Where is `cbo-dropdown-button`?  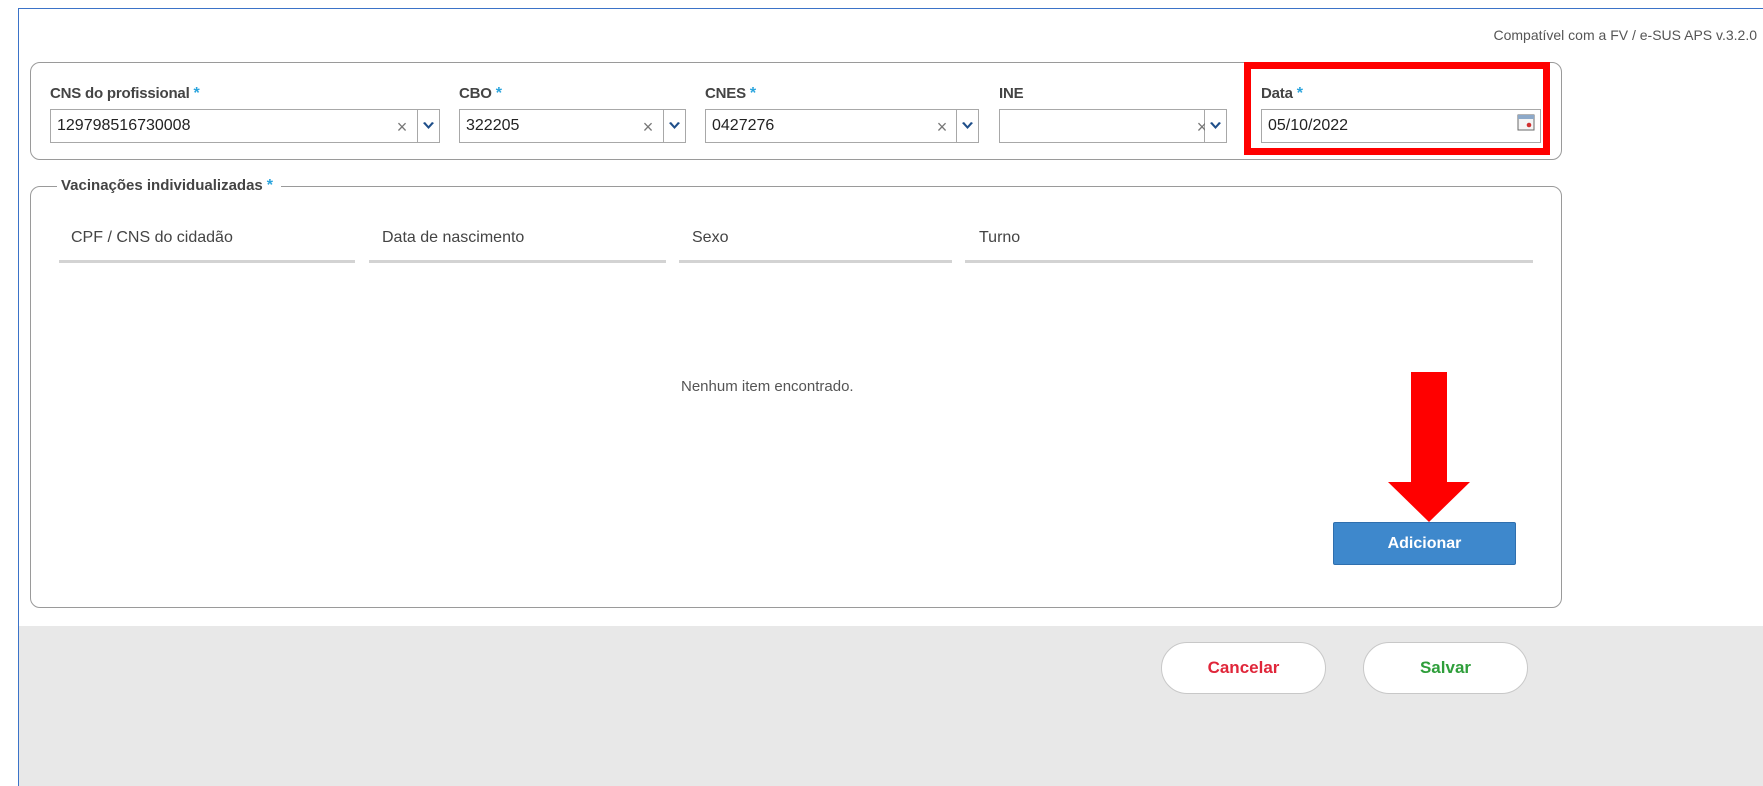
cbo-dropdown-button is located at coordinates (675, 126).